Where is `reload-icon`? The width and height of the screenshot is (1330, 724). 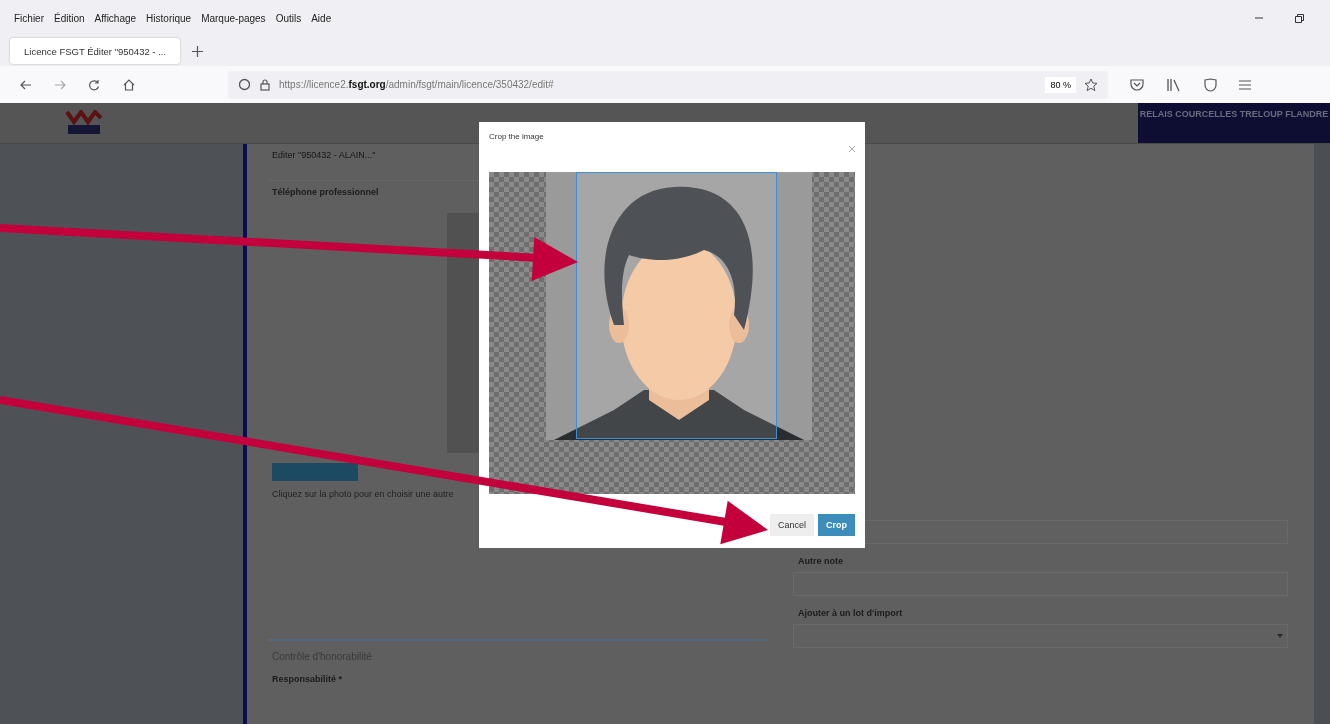
reload-icon is located at coordinates (94, 84).